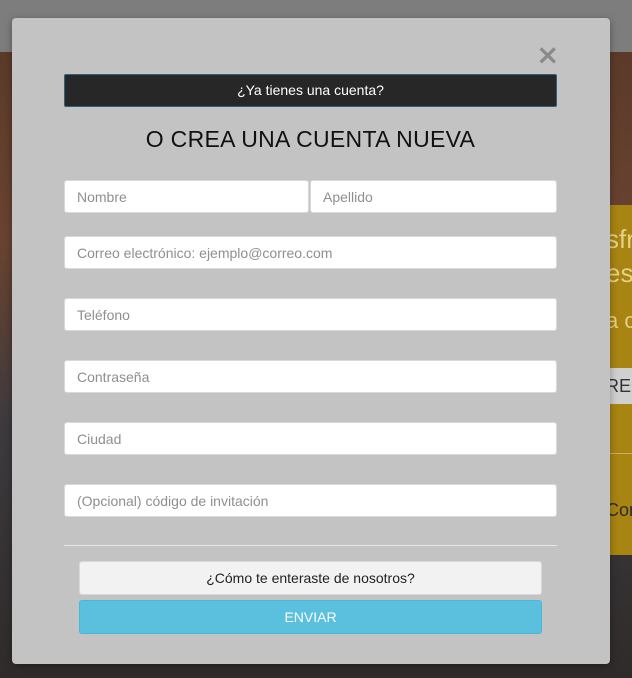 The width and height of the screenshot is (632, 678). What do you see at coordinates (310, 314) in the screenshot?
I see `phone-input` at bounding box center [310, 314].